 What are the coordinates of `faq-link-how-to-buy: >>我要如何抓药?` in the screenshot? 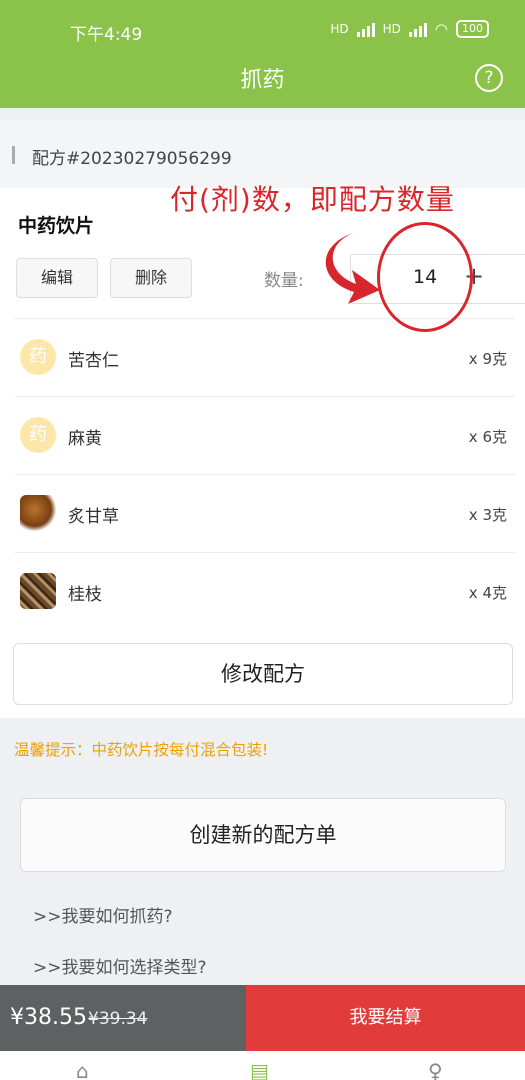 It's located at (103, 914).